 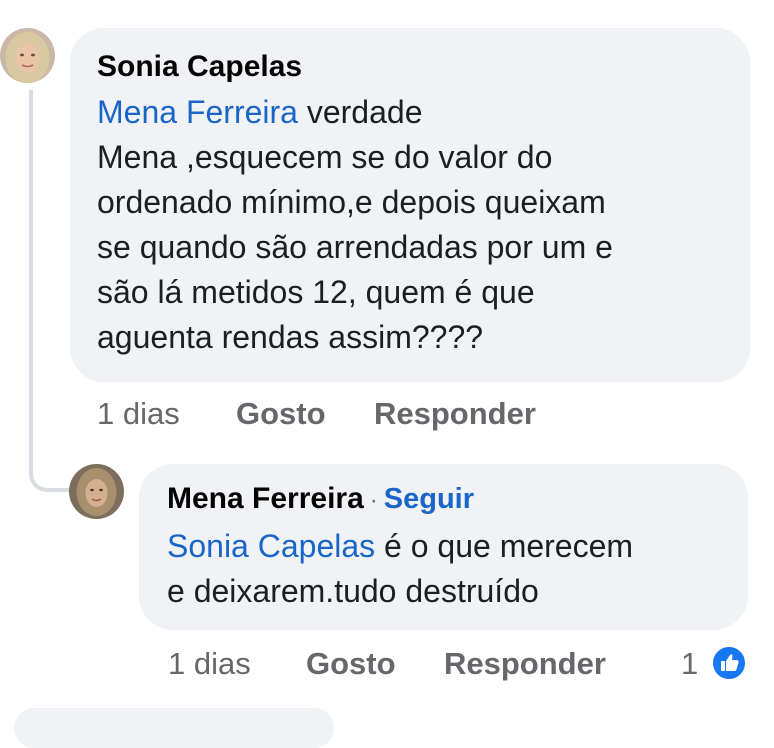 What do you see at coordinates (199, 67) in the screenshot?
I see `comment-author-name: Sonia Capelas` at bounding box center [199, 67].